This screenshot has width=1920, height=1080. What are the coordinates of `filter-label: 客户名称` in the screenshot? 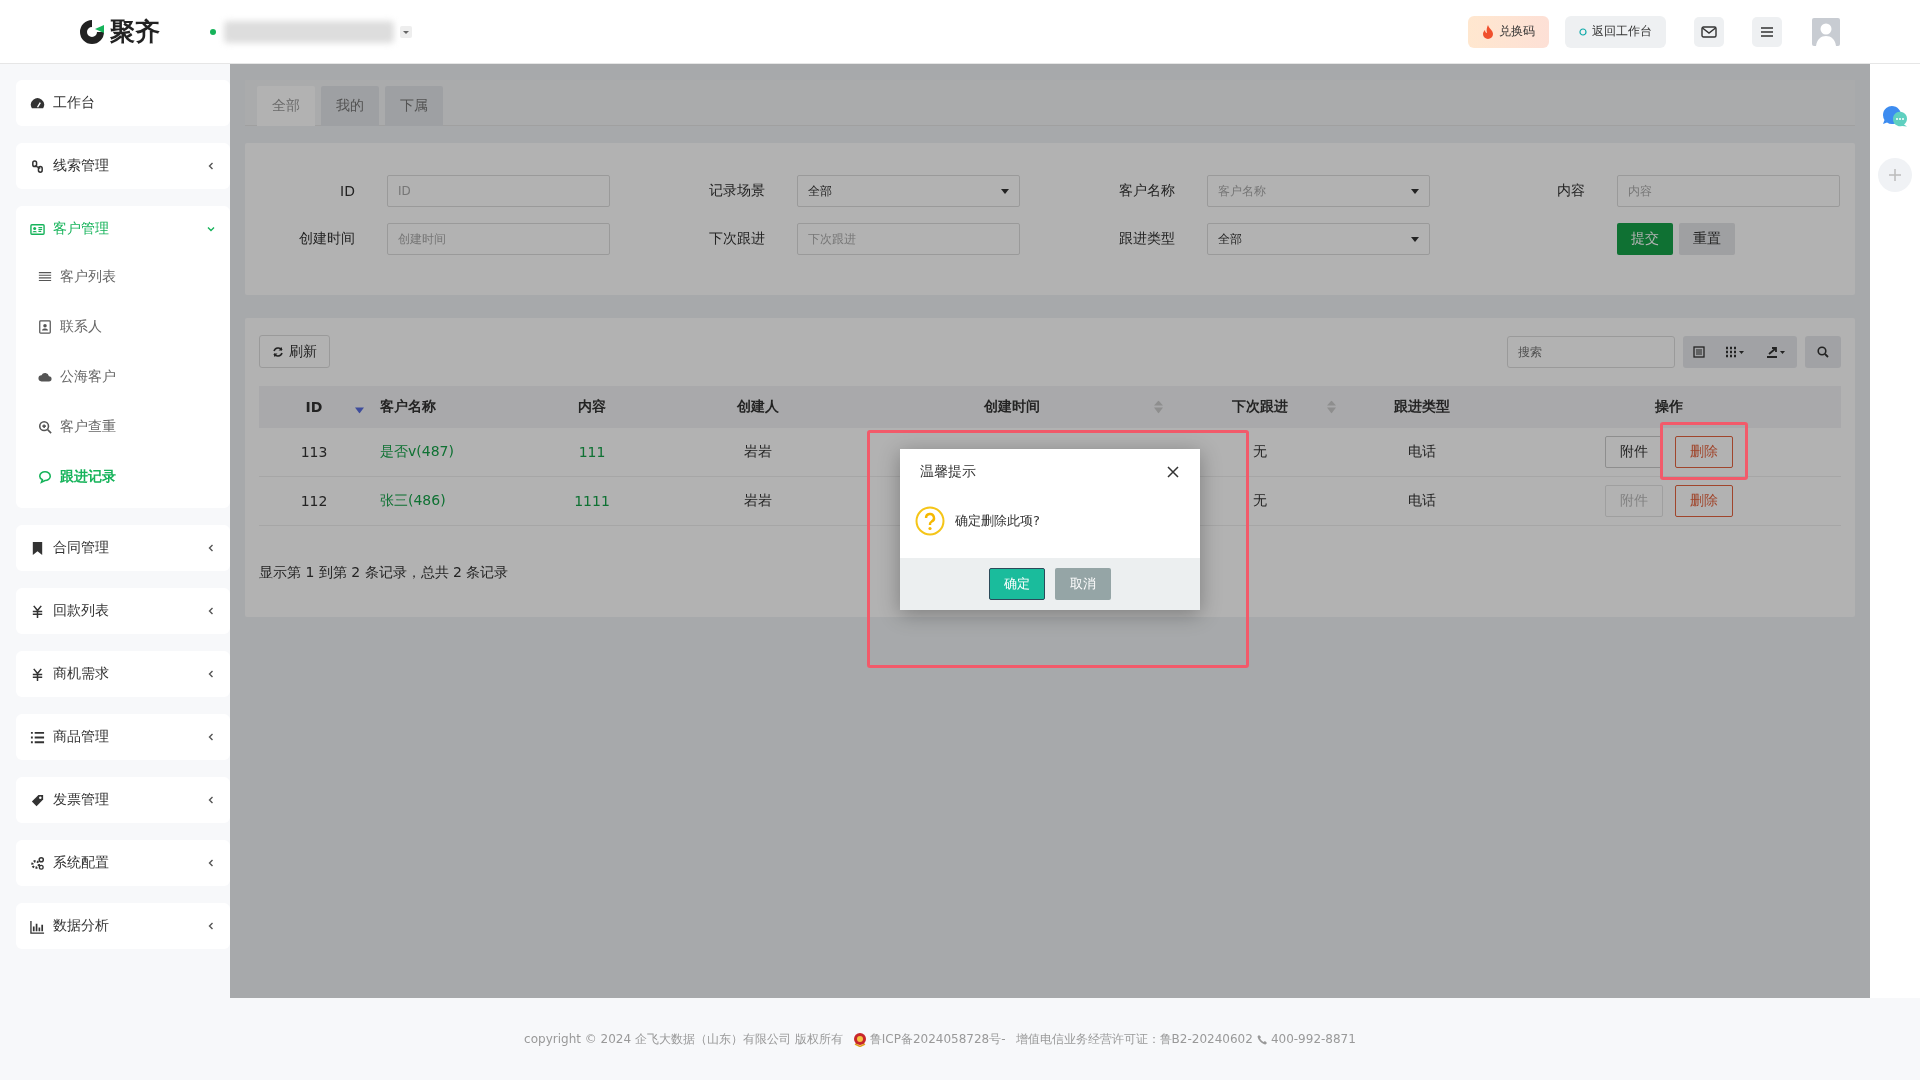 It's located at (1147, 191).